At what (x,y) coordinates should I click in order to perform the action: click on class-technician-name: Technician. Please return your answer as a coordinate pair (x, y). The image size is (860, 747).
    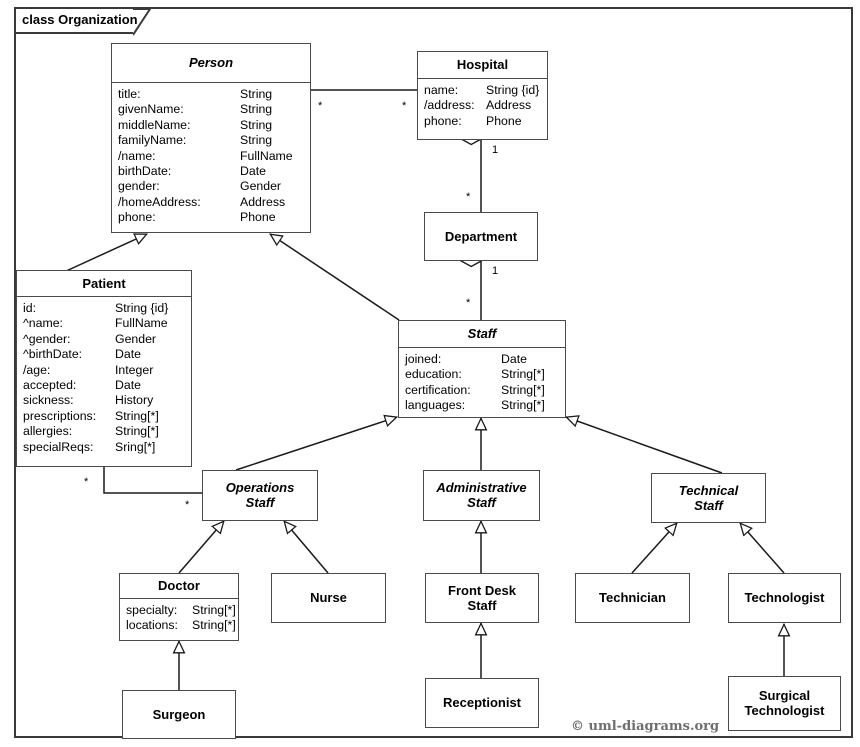
    Looking at the image, I should click on (632, 597).